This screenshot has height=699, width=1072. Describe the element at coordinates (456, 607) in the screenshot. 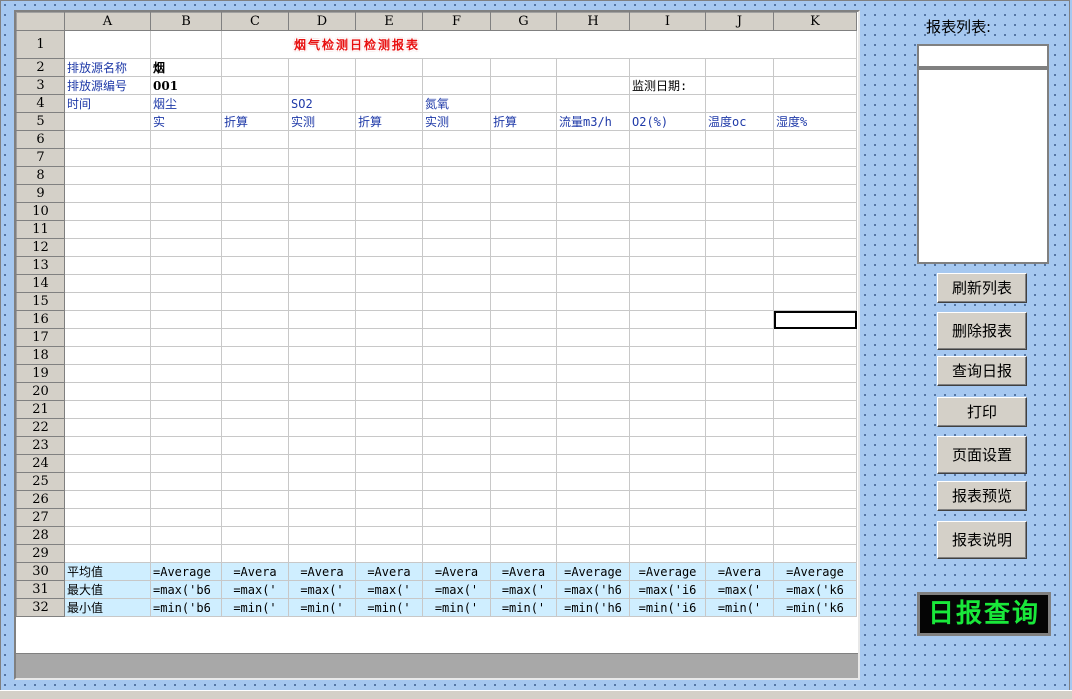

I see `cell: =min('` at that location.